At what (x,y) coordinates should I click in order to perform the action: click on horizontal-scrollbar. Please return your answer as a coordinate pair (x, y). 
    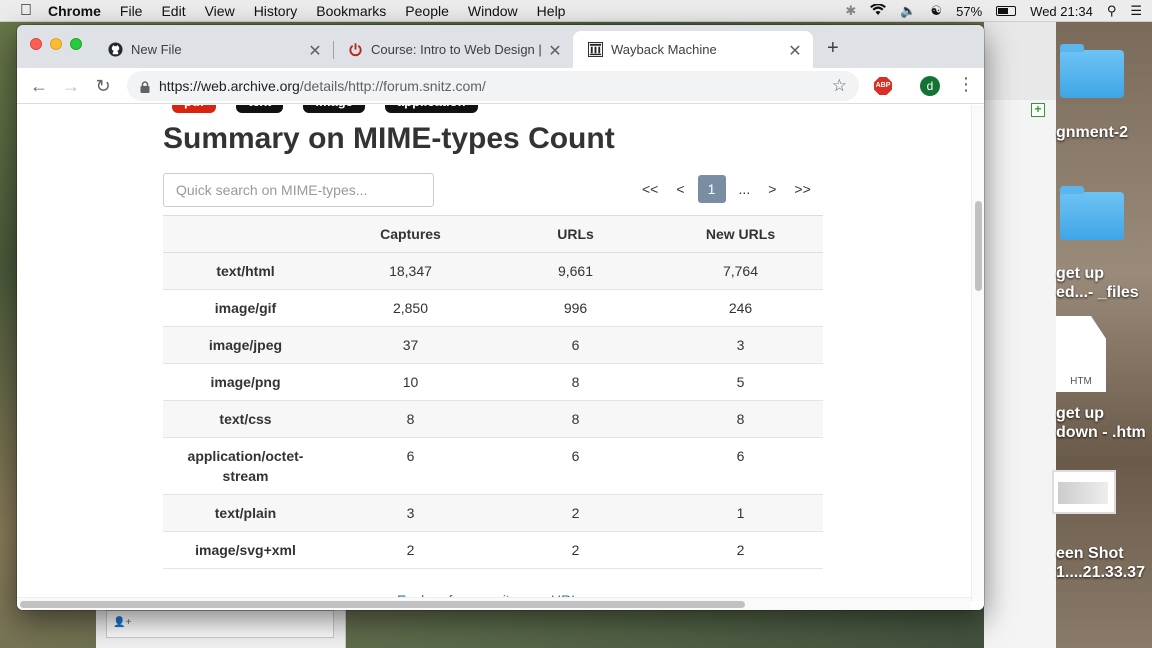
    Looking at the image, I should click on (494, 603).